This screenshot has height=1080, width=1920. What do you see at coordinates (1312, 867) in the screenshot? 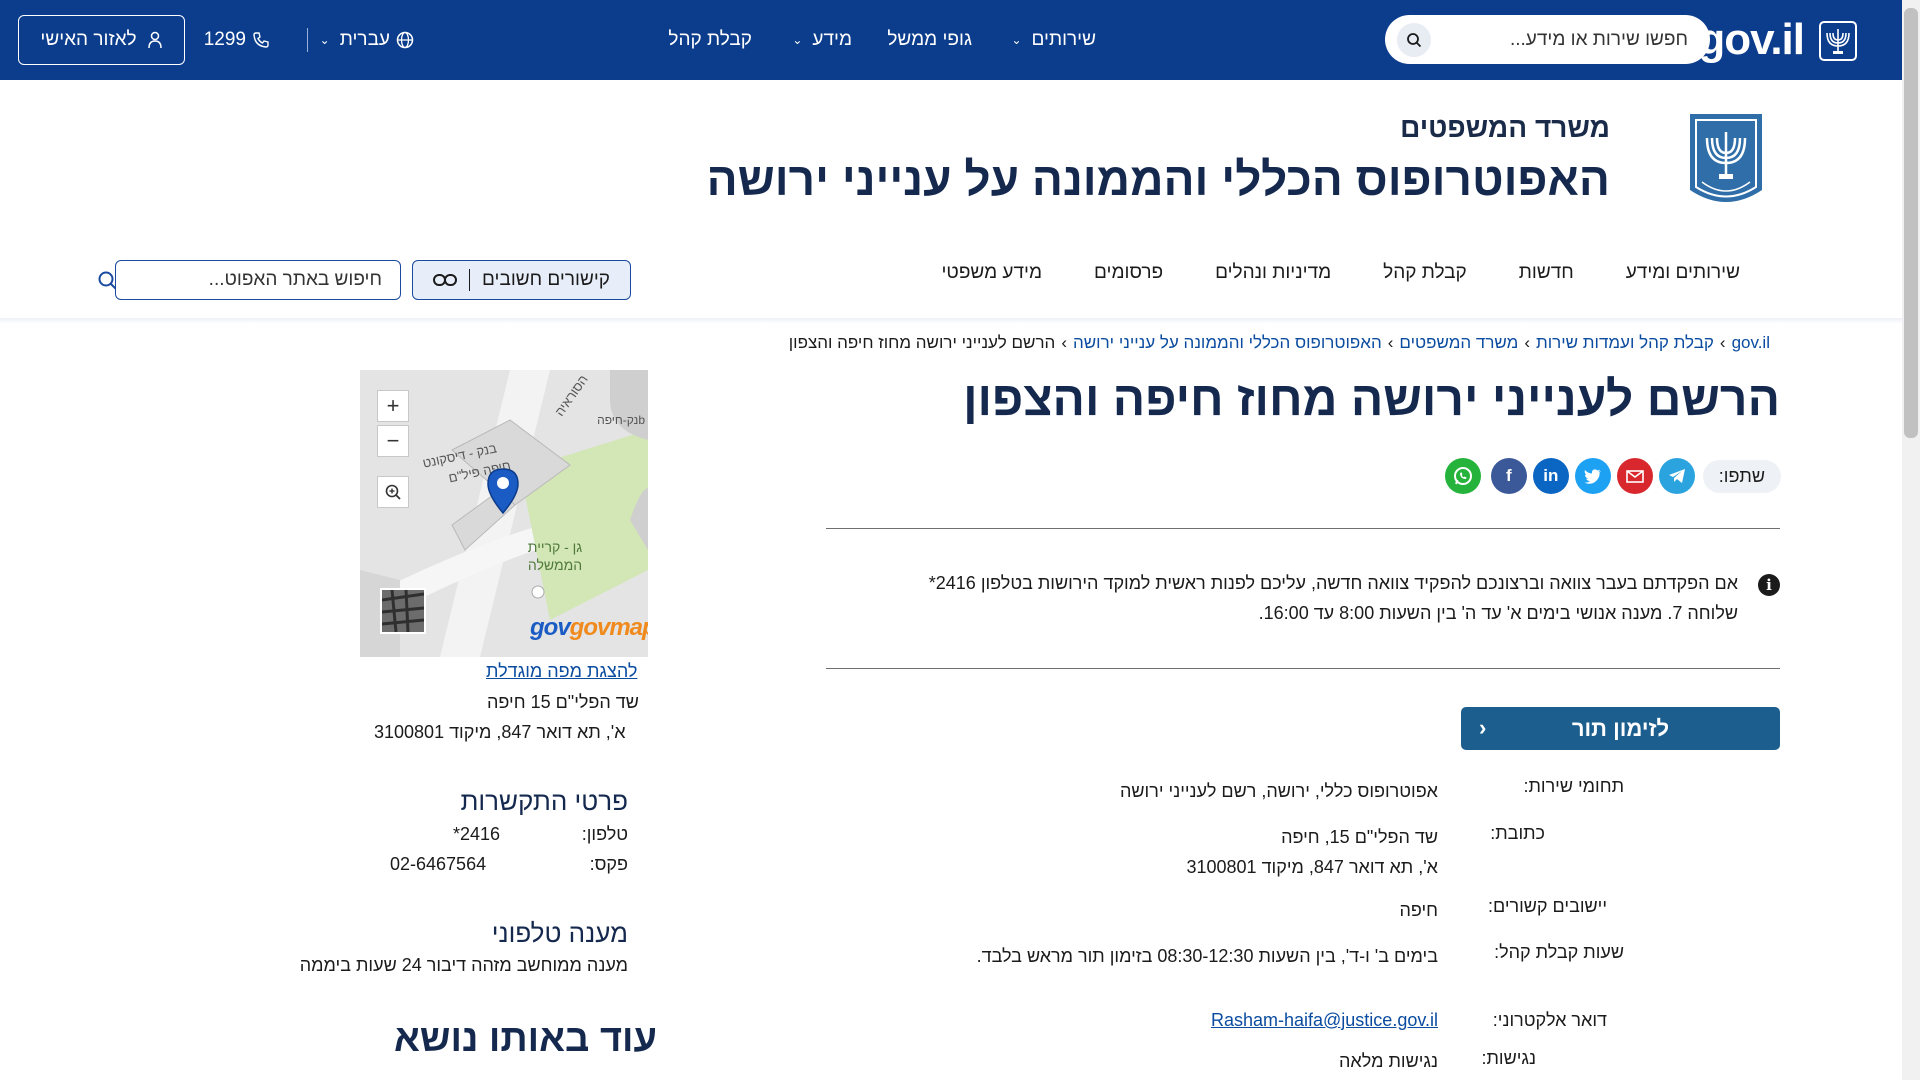
I see `address-line-2: א', תא דואר 847, מיקוד 3100801` at bounding box center [1312, 867].